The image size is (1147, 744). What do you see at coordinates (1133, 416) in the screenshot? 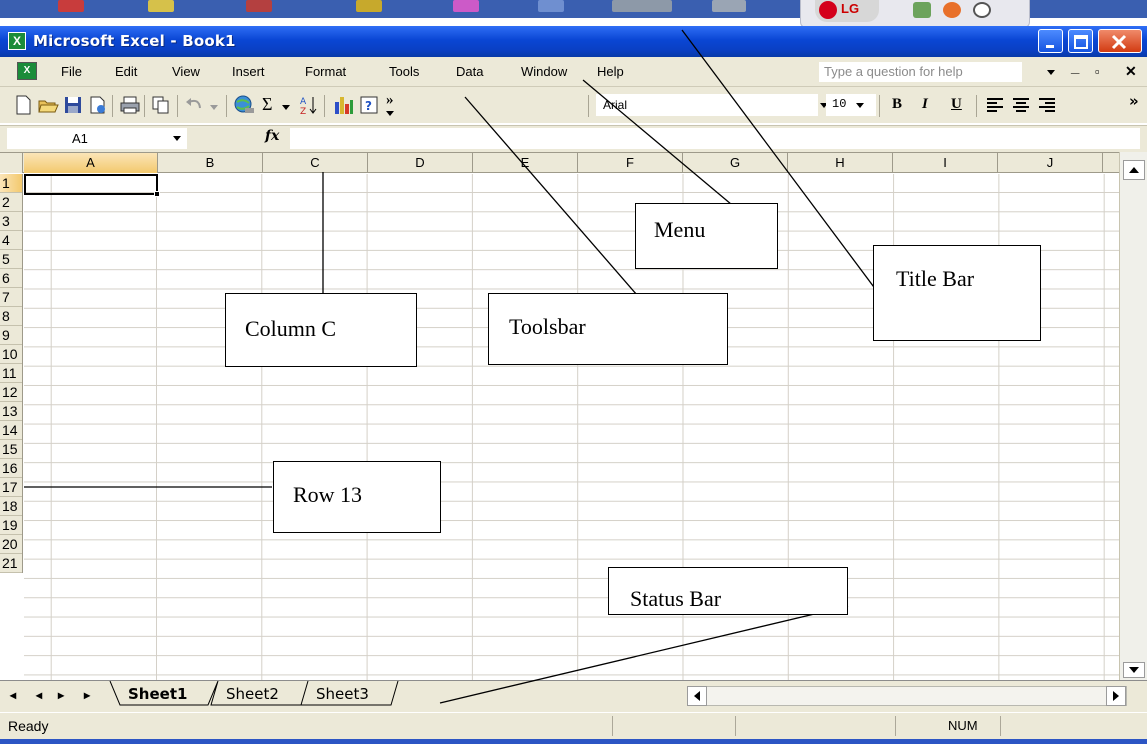
I see `vertical-scrollbar` at bounding box center [1133, 416].